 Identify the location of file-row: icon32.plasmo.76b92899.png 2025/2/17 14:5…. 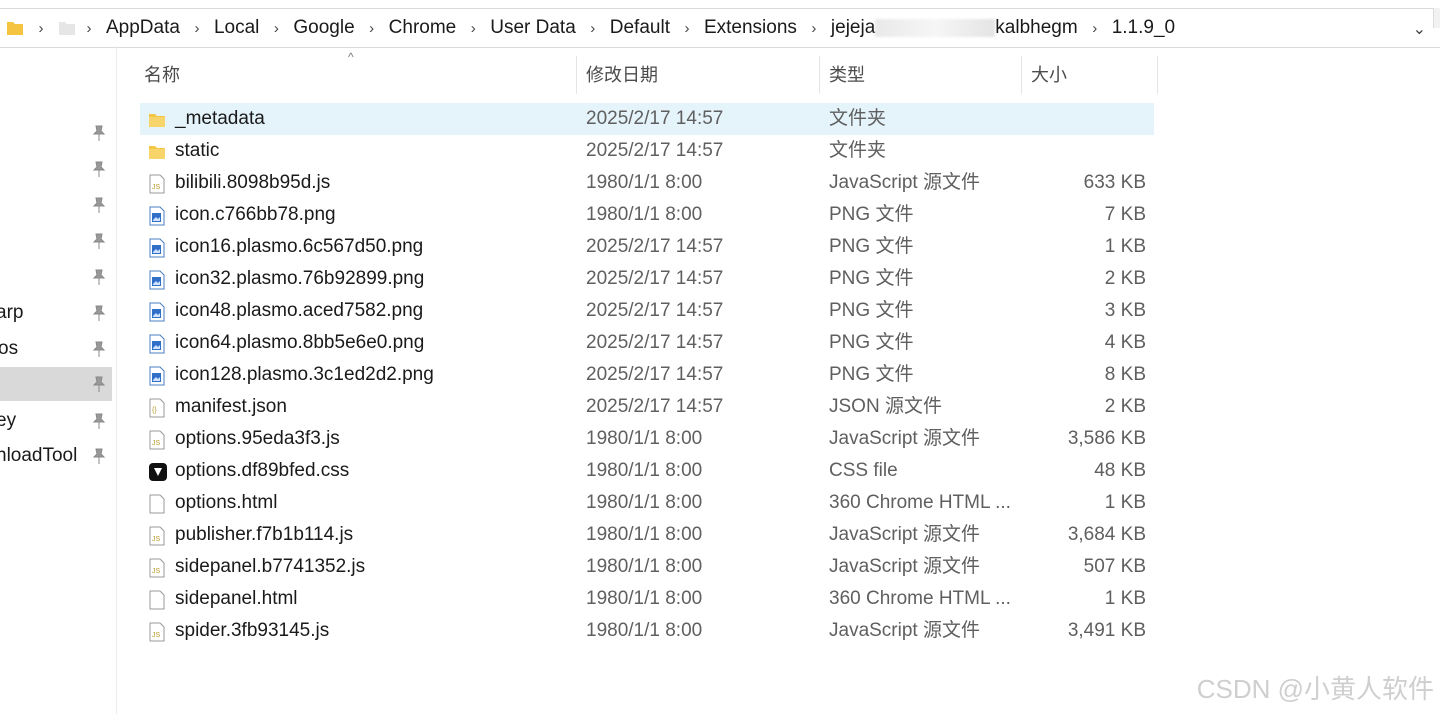
(647, 279).